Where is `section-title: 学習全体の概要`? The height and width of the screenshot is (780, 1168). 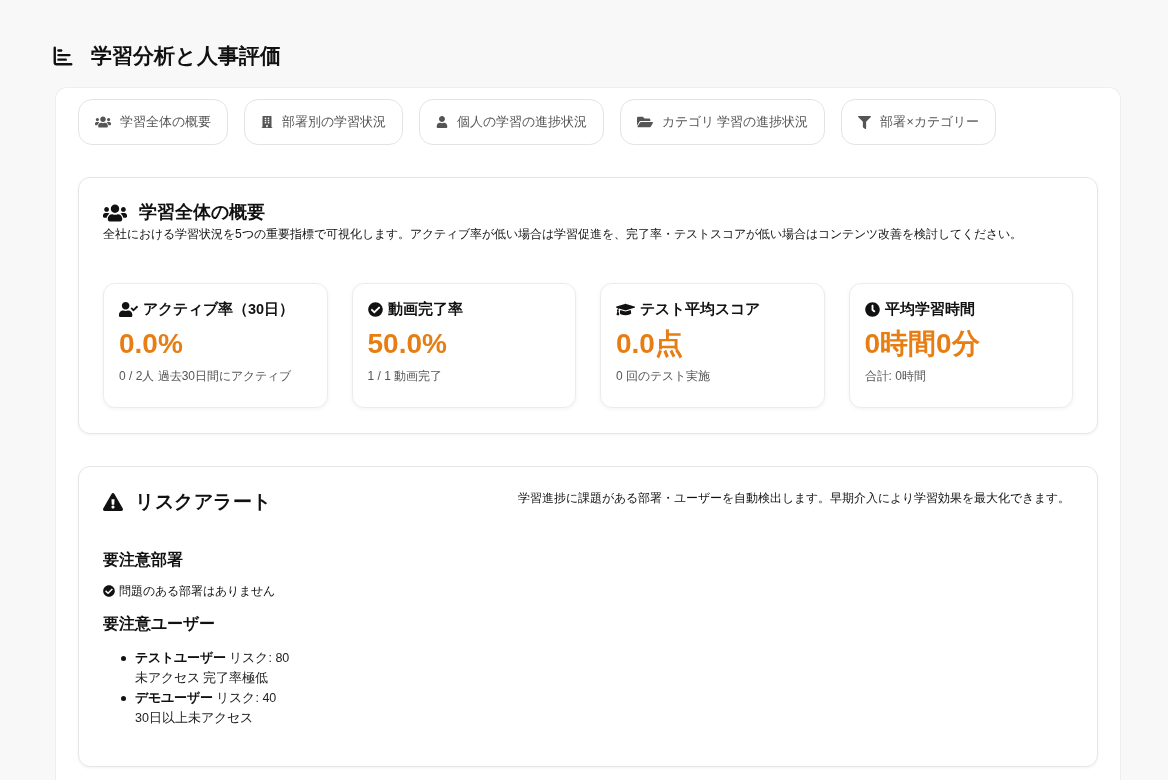 section-title: 学習全体の概要 is located at coordinates (202, 213).